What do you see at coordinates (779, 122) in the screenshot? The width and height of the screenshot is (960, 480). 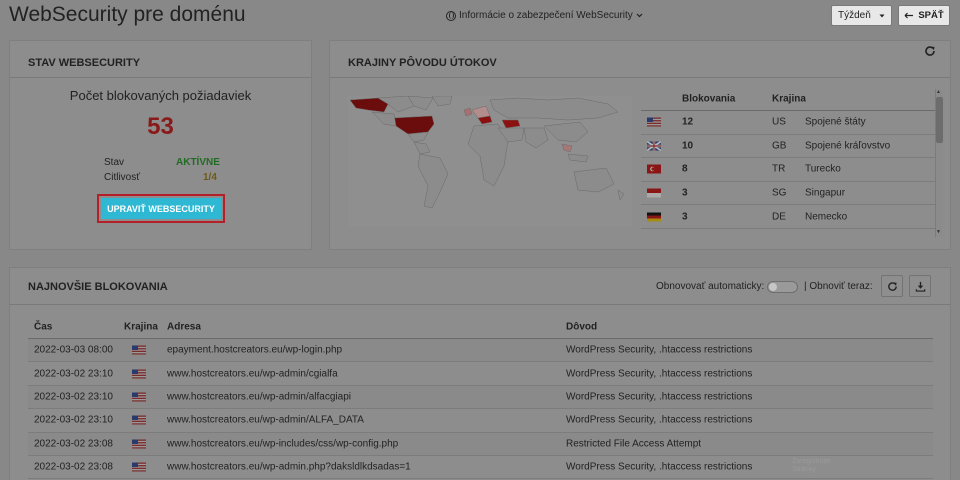 I see `country-code: US` at bounding box center [779, 122].